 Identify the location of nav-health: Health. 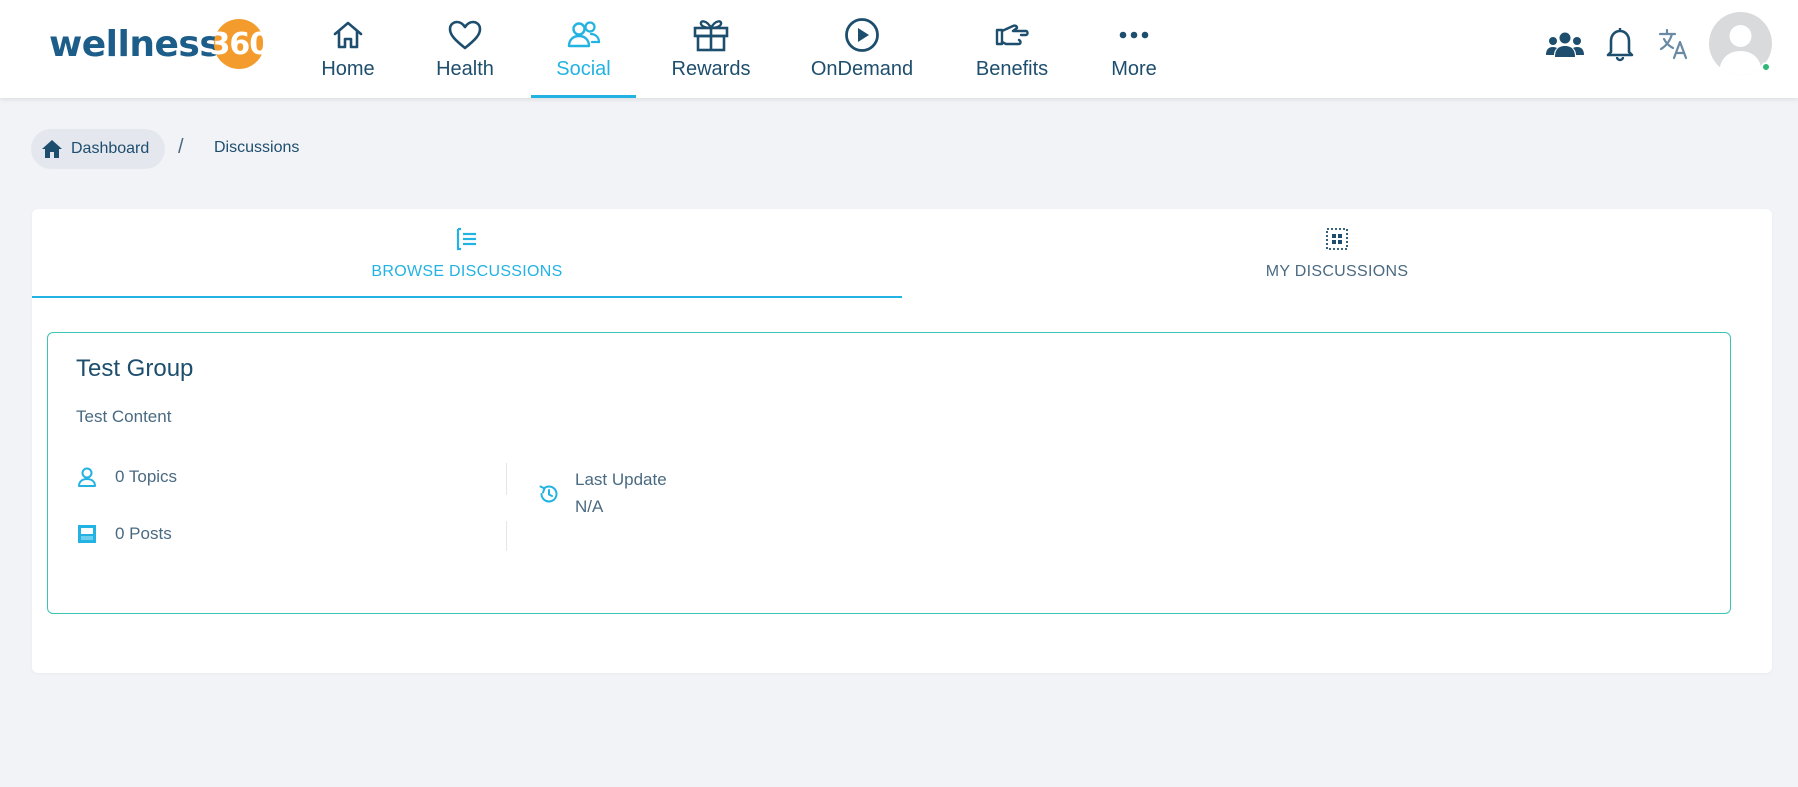
(465, 49).